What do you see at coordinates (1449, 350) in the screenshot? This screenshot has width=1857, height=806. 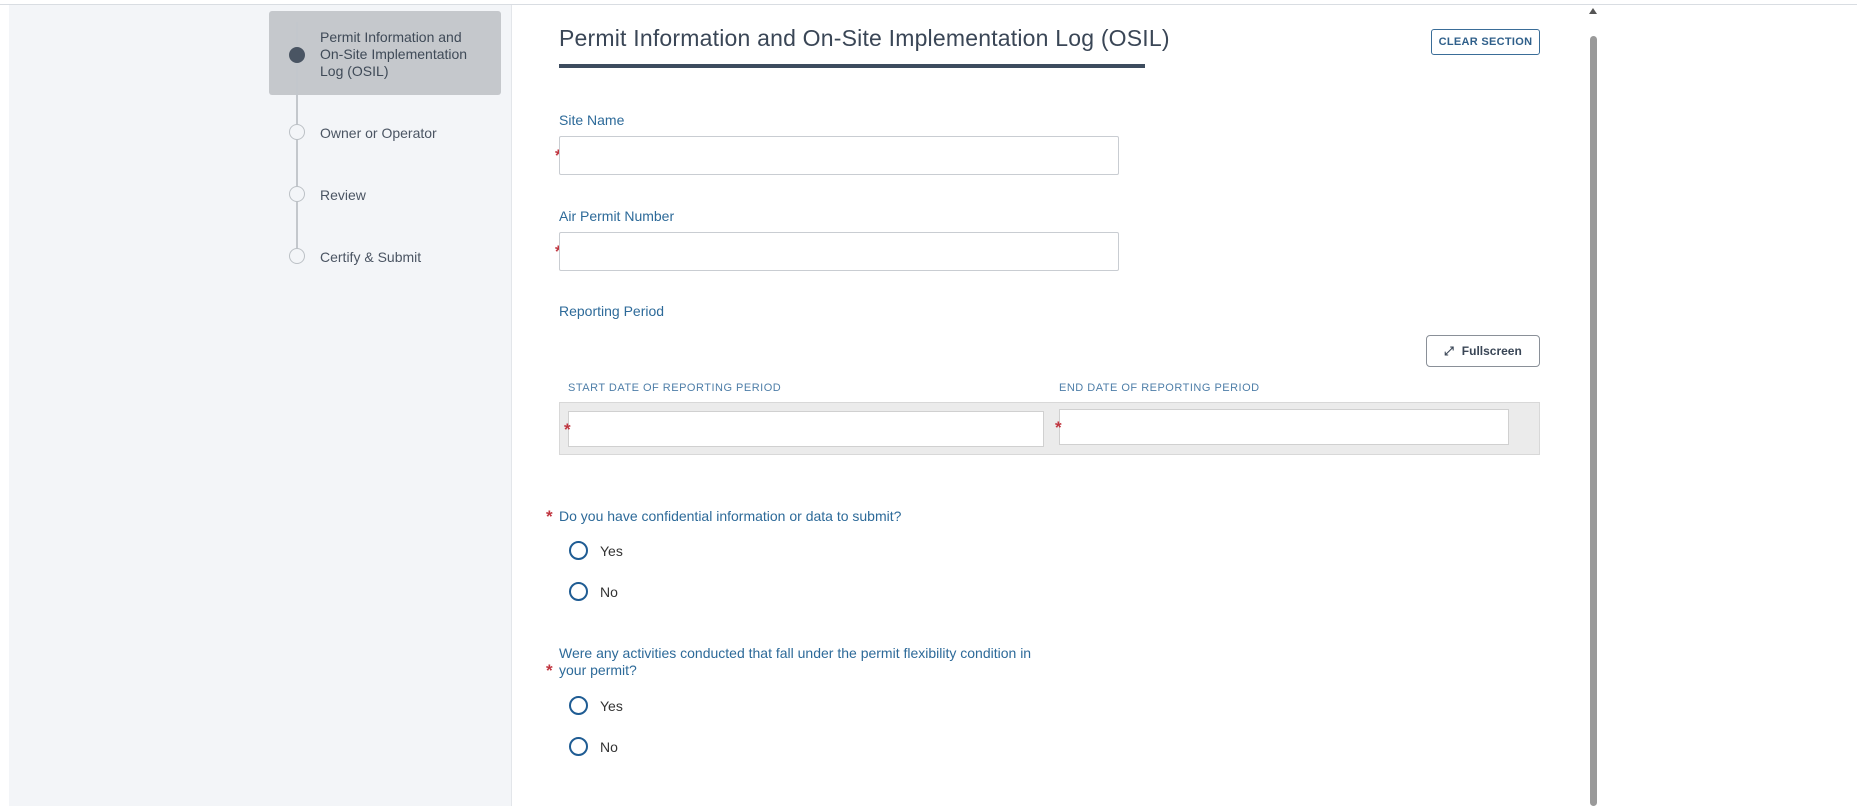 I see `expand-icon: ⤢` at bounding box center [1449, 350].